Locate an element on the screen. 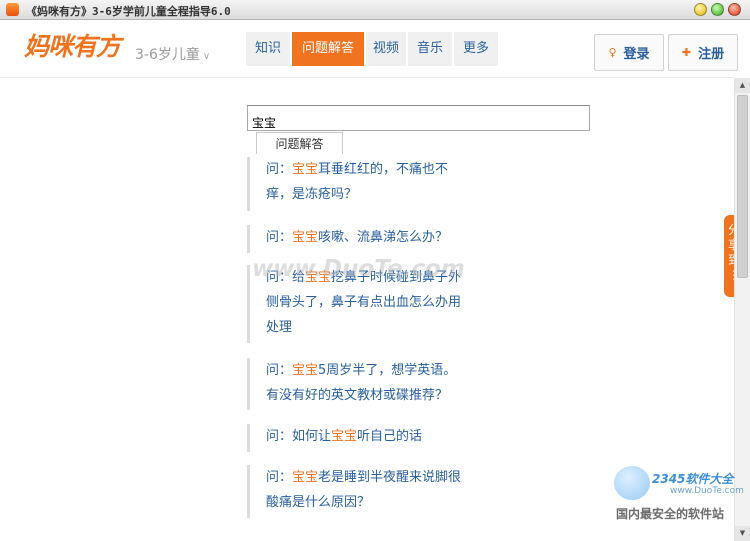  tab-more: 更多 is located at coordinates (476, 49).